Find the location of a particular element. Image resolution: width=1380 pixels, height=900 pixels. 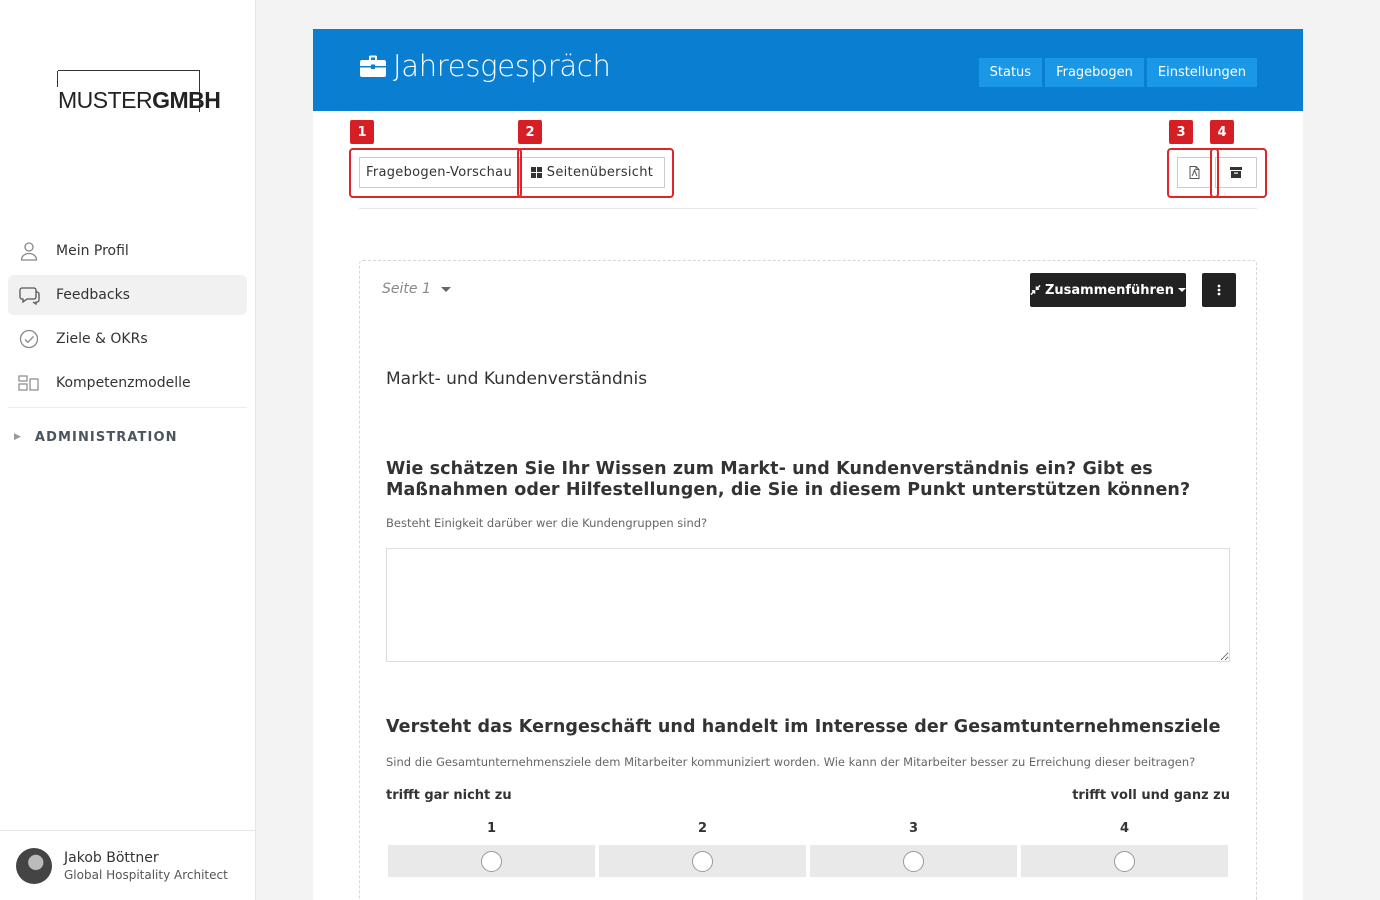

caret-right-icon: ▶ is located at coordinates (17, 437).